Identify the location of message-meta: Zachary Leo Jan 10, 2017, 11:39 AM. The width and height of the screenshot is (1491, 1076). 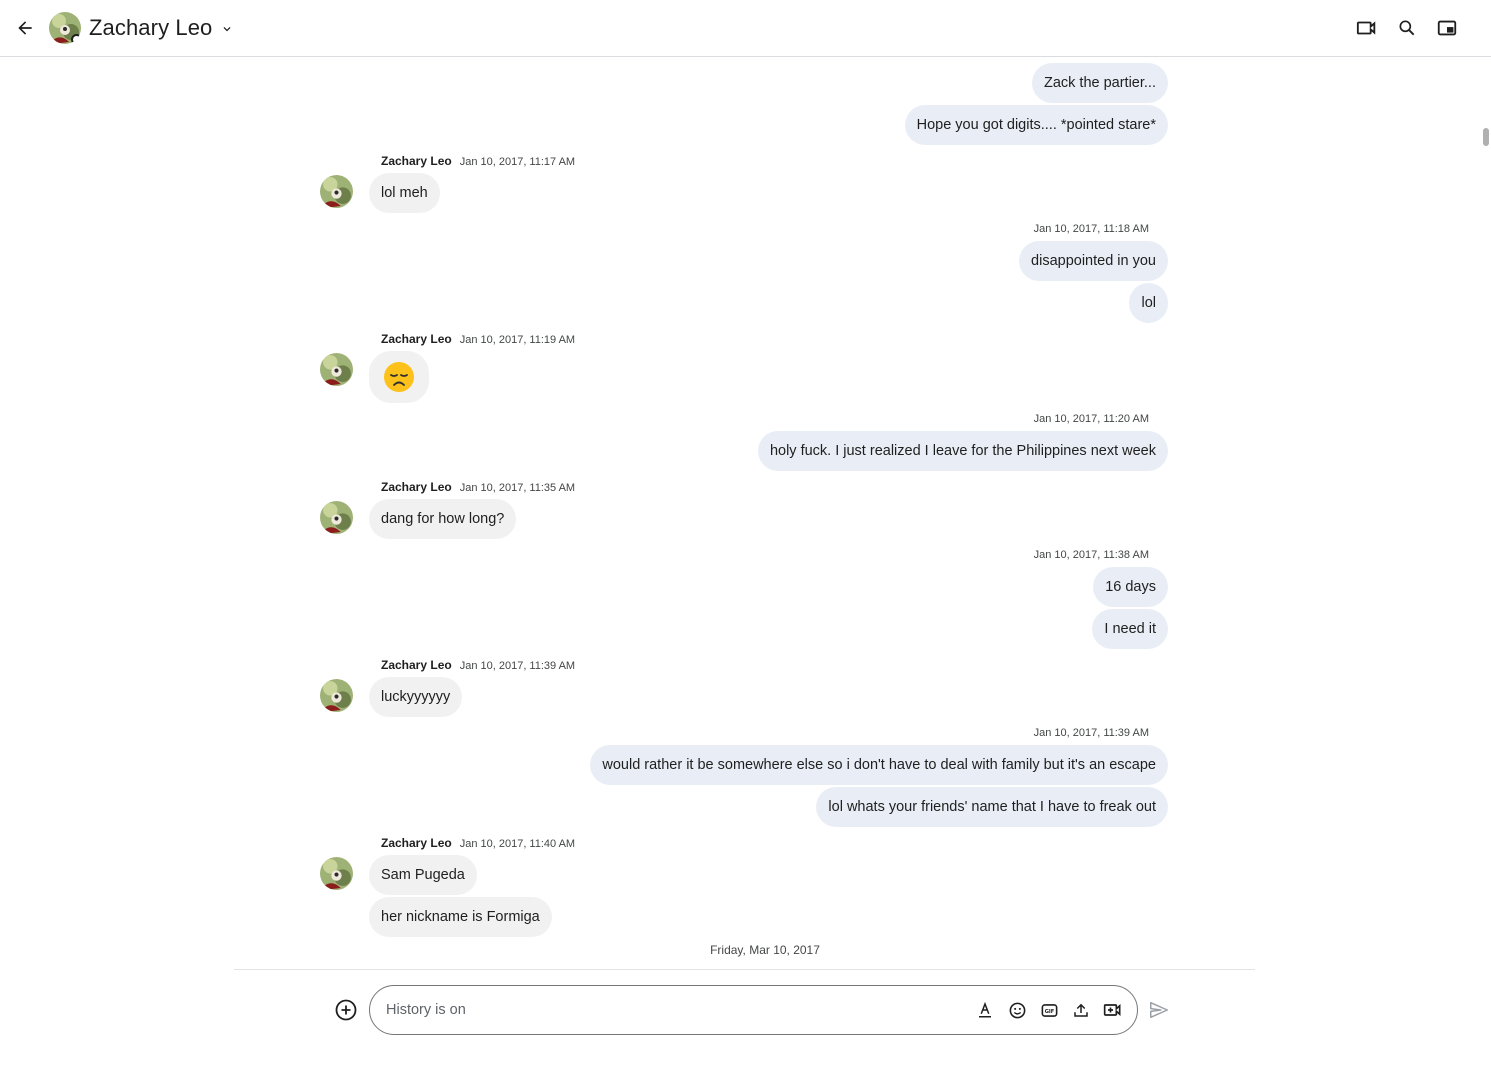
(478, 665).